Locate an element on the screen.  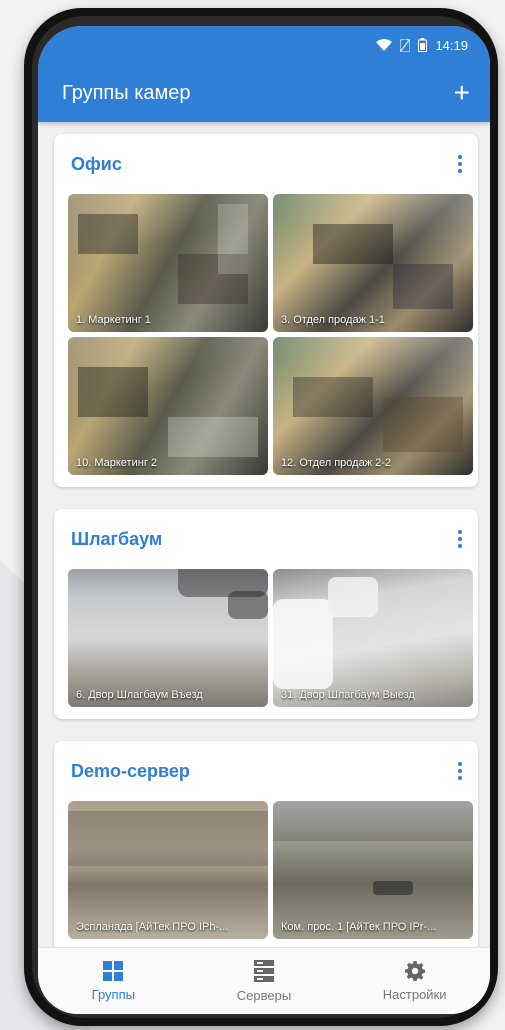
app-bar: Группы камер + is located at coordinates (264, 93).